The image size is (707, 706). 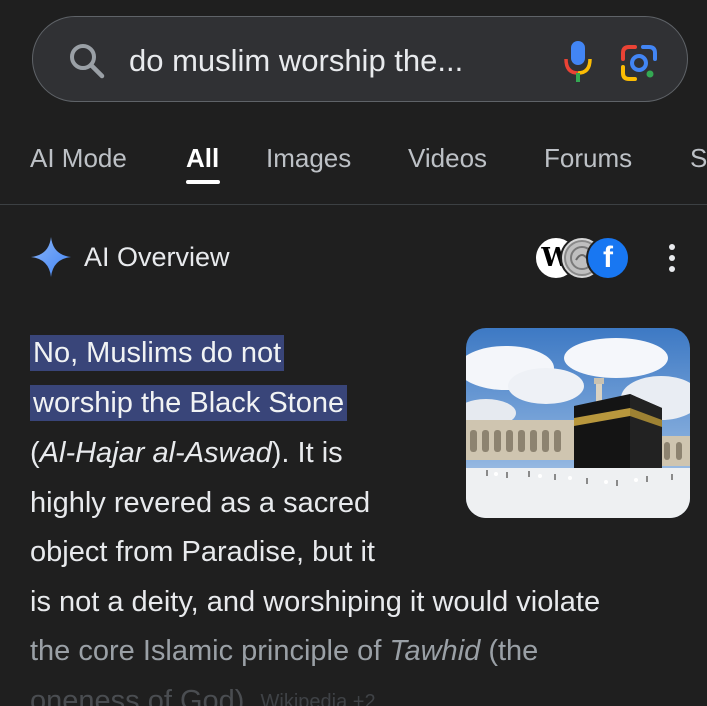 What do you see at coordinates (353, 258) in the screenshot?
I see `ai-overview-header: AI Overview W f` at bounding box center [353, 258].